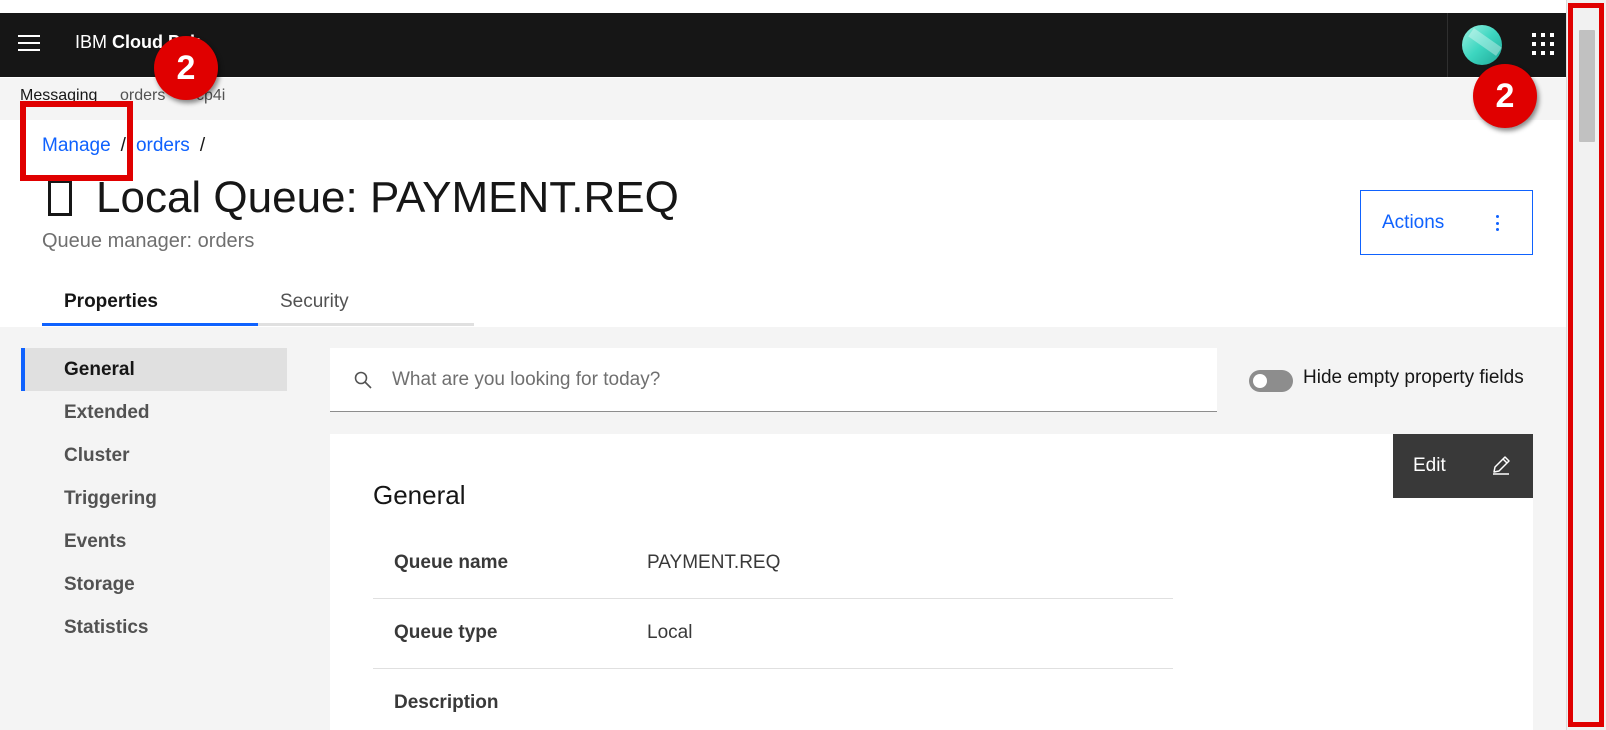  What do you see at coordinates (670, 632) in the screenshot?
I see `property-value: Local` at bounding box center [670, 632].